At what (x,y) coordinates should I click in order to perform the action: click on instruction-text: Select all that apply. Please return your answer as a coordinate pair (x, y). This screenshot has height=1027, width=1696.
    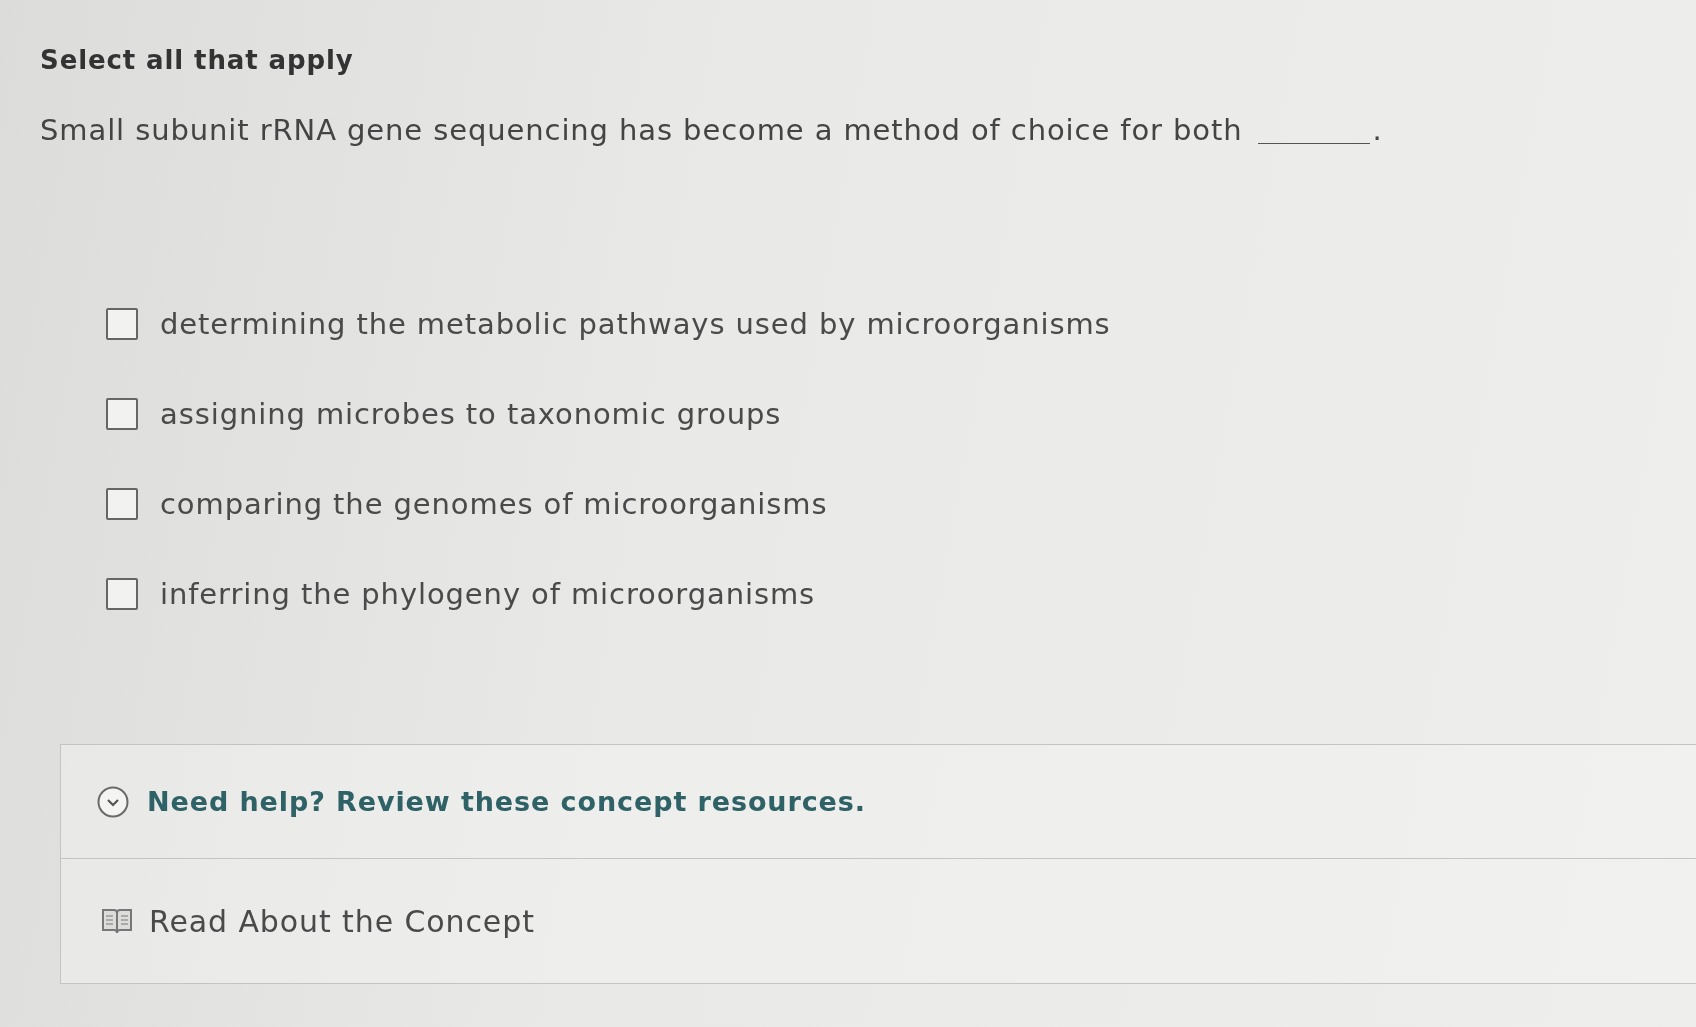
    Looking at the image, I should click on (197, 60).